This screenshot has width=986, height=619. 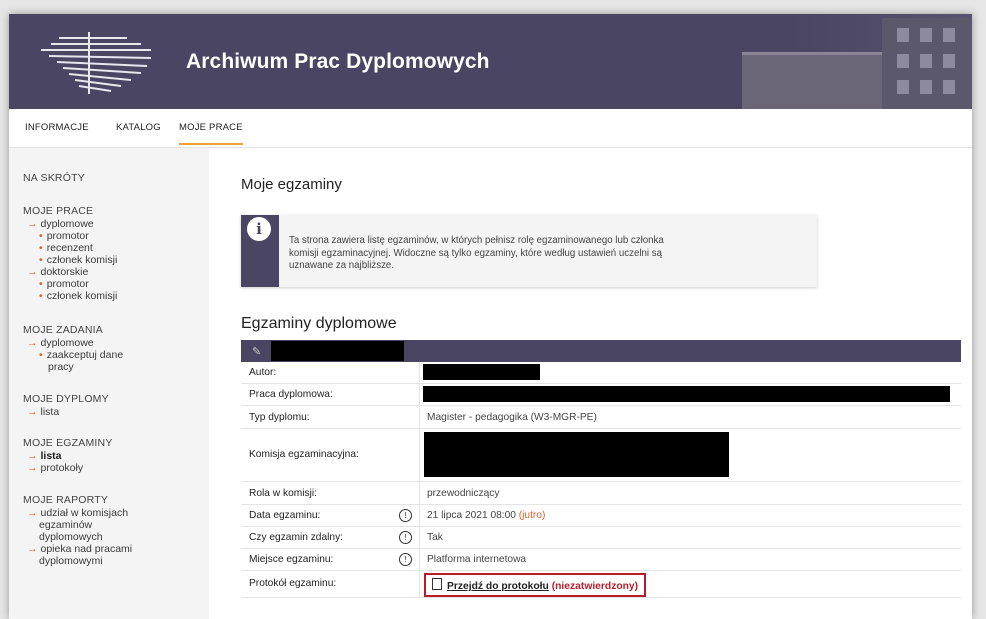 I want to click on table-header: ✎, so click(x=601, y=351).